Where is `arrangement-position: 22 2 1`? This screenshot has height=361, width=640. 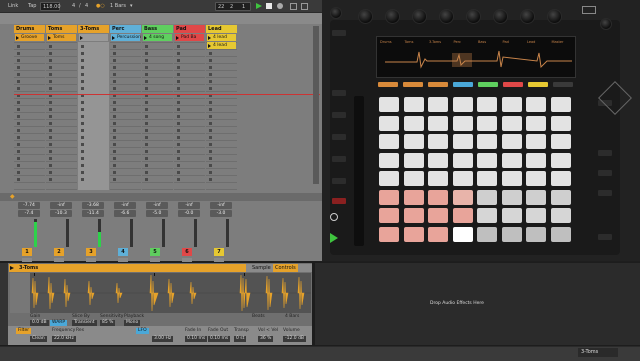
arrangement-position: 22 2 1 is located at coordinates (233, 6).